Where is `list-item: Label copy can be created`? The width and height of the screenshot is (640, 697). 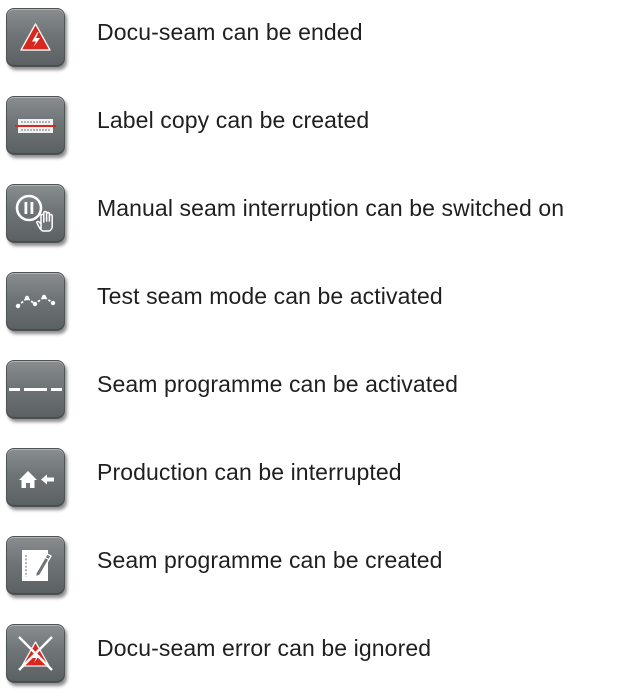
list-item: Label copy can be created is located at coordinates (320, 125).